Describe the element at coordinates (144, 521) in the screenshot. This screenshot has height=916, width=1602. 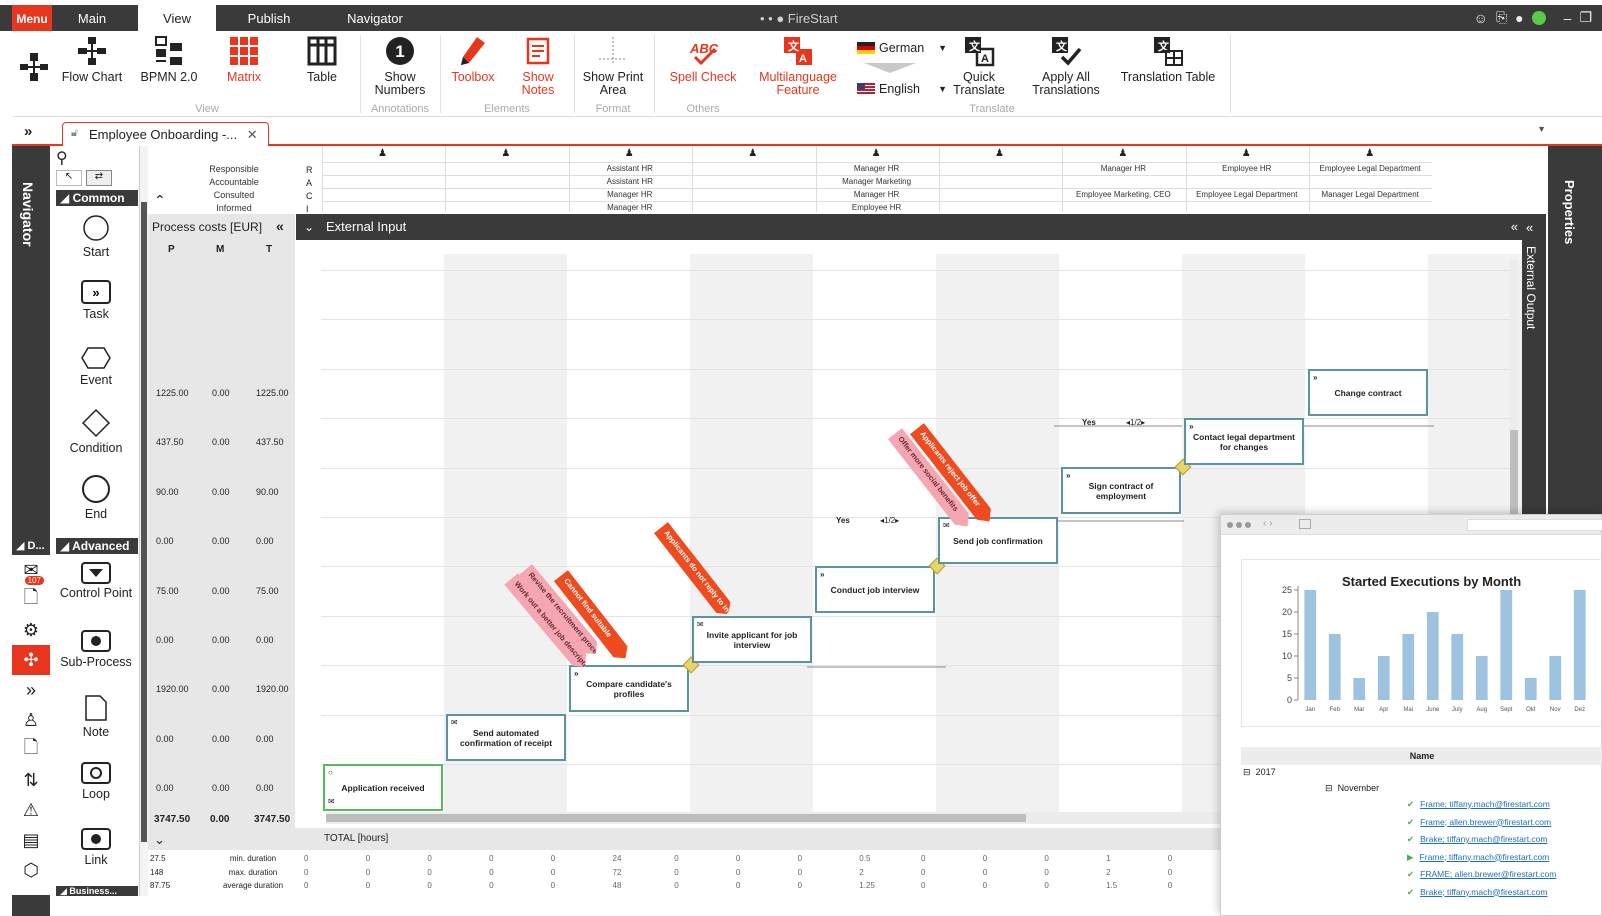
I see `toolbox-scrollbar` at that location.